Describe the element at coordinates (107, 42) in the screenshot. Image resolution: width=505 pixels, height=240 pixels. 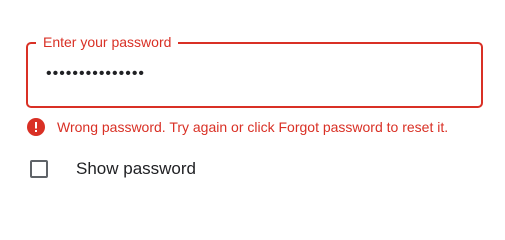
I see `password-field-label: Enter your password` at that location.